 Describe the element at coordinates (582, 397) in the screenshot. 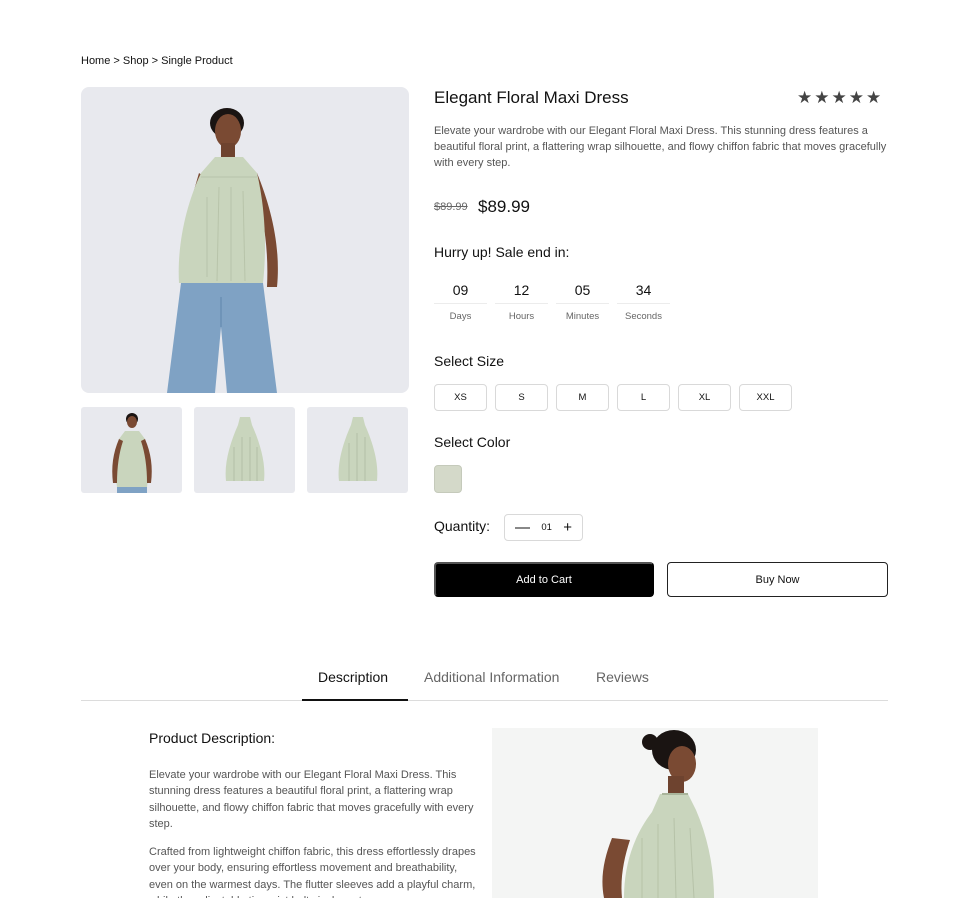

I see `size-option-m: M` at that location.